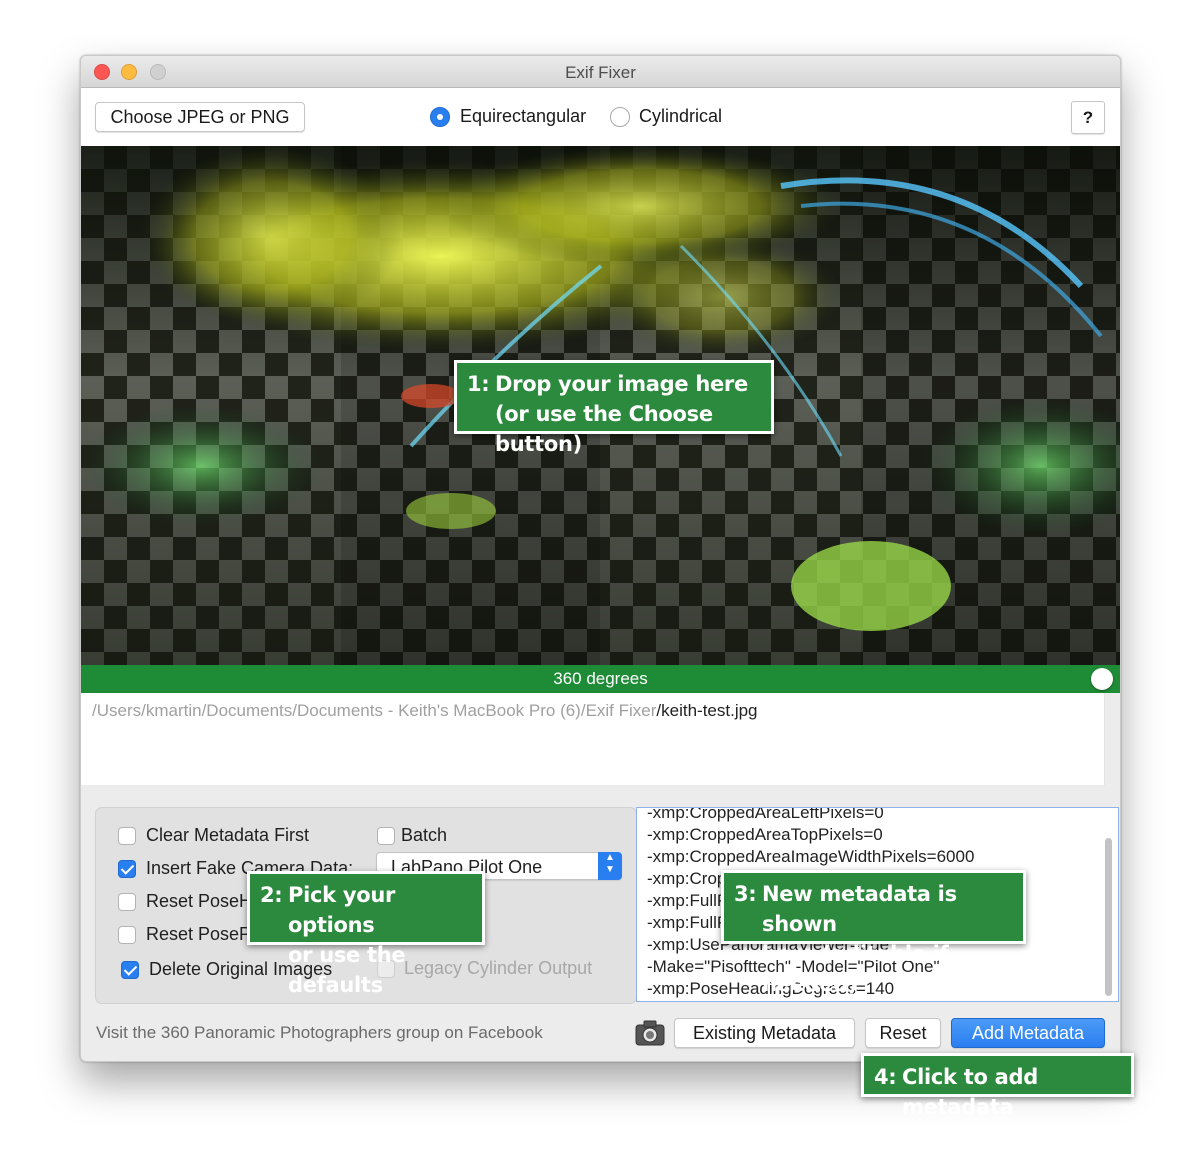 This screenshot has height=1167, width=1200. What do you see at coordinates (765, 814) in the screenshot?
I see `metadata-line: -xmp:CroppedAreaLeftPixels=0` at bounding box center [765, 814].